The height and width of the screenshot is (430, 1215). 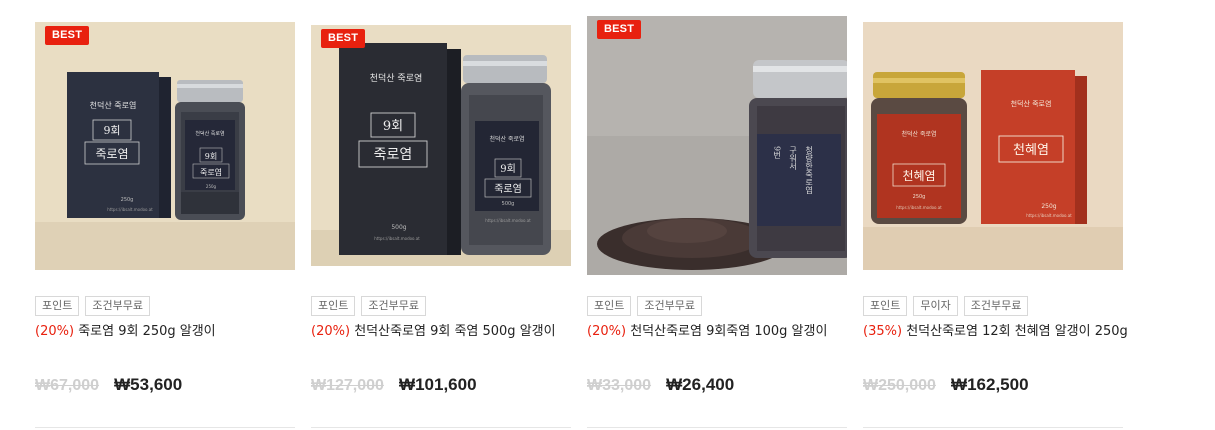 I want to click on svg-text: 9번, so click(x=777, y=152).